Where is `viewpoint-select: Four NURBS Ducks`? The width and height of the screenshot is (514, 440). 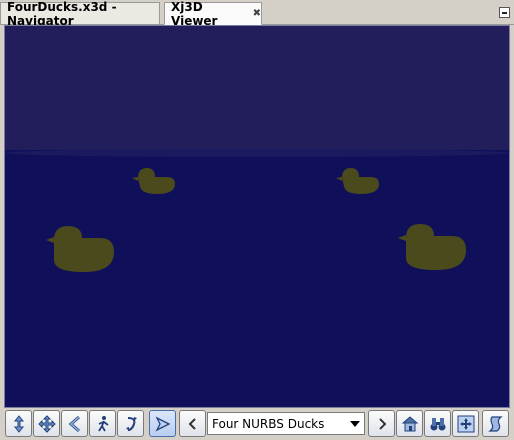
viewpoint-select: Four NURBS Ducks is located at coordinates (286, 423).